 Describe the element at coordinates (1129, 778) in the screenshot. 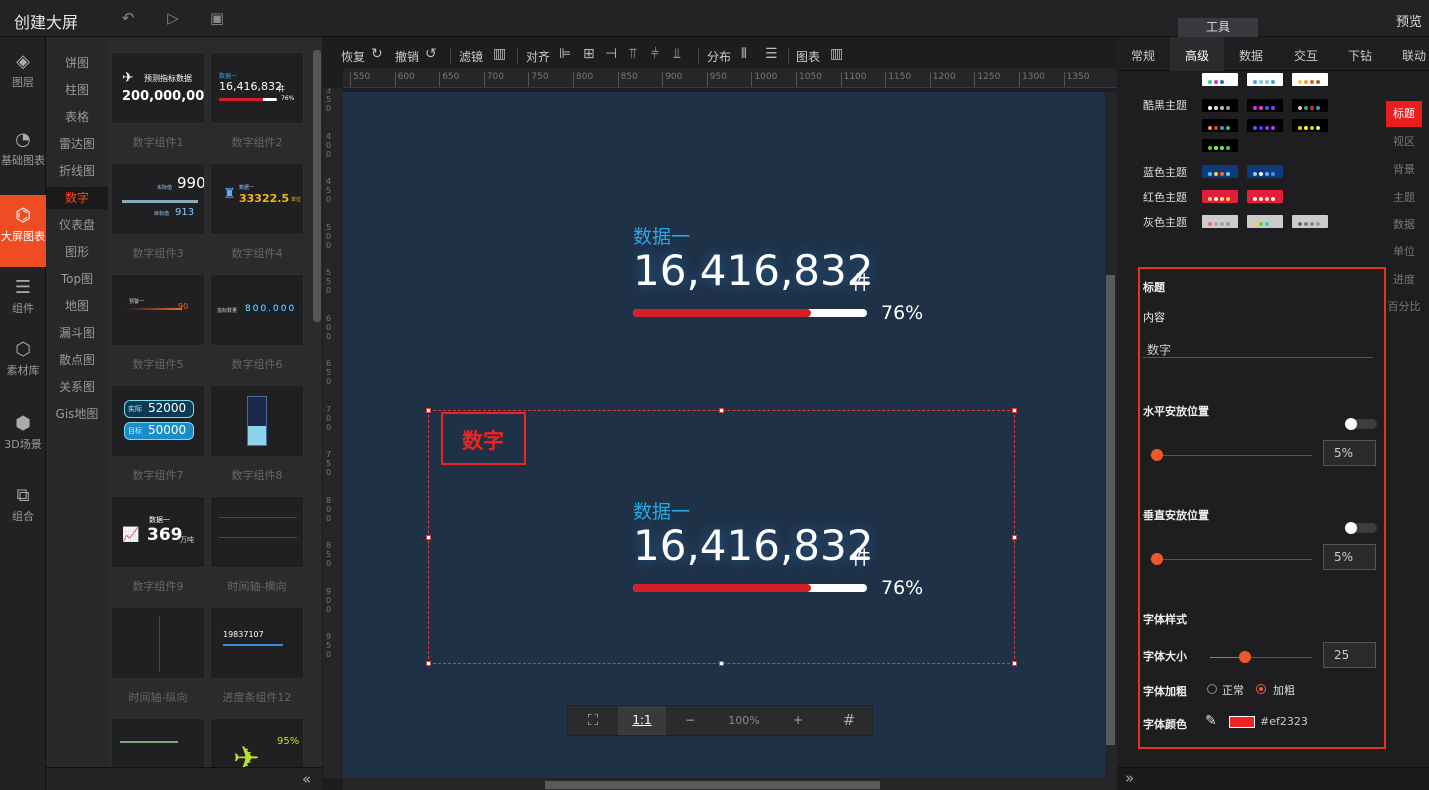

I see `collapse-right-icon: »` at that location.